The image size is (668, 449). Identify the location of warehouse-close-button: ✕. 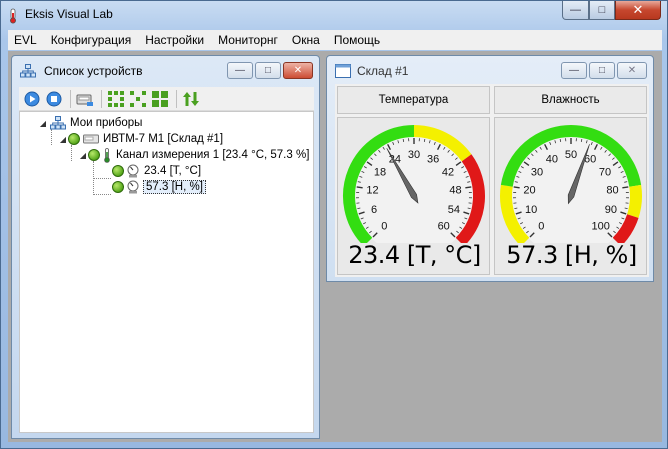
(632, 70).